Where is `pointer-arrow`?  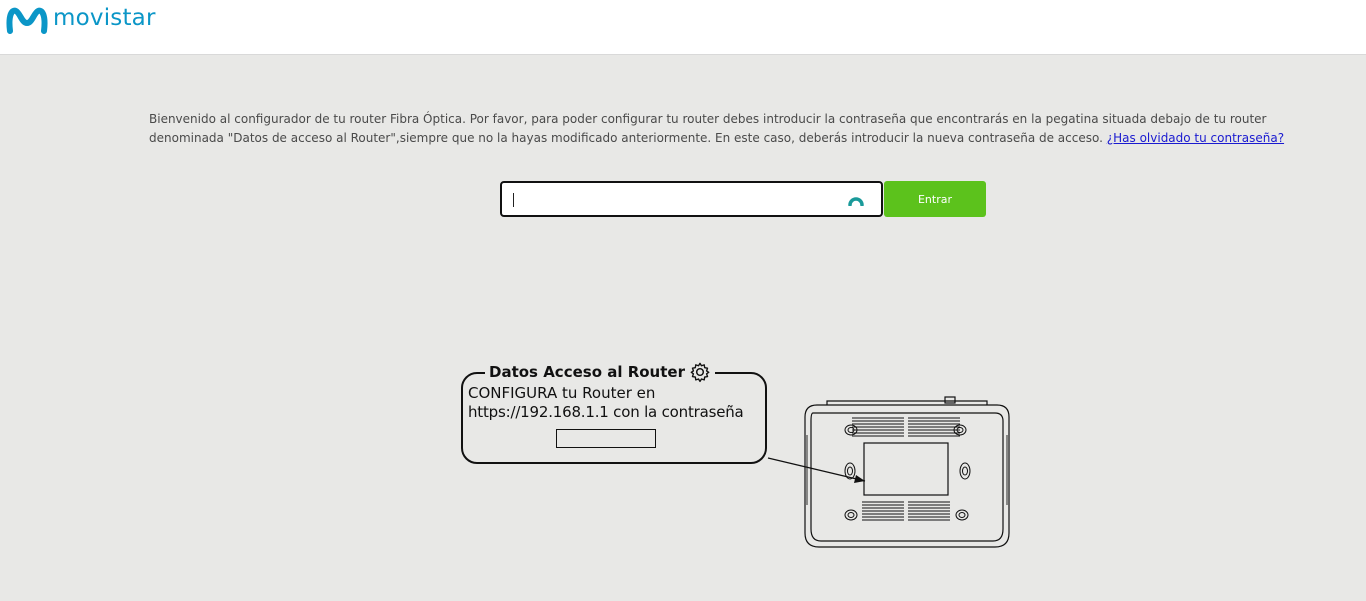
pointer-arrow is located at coordinates (816, 469).